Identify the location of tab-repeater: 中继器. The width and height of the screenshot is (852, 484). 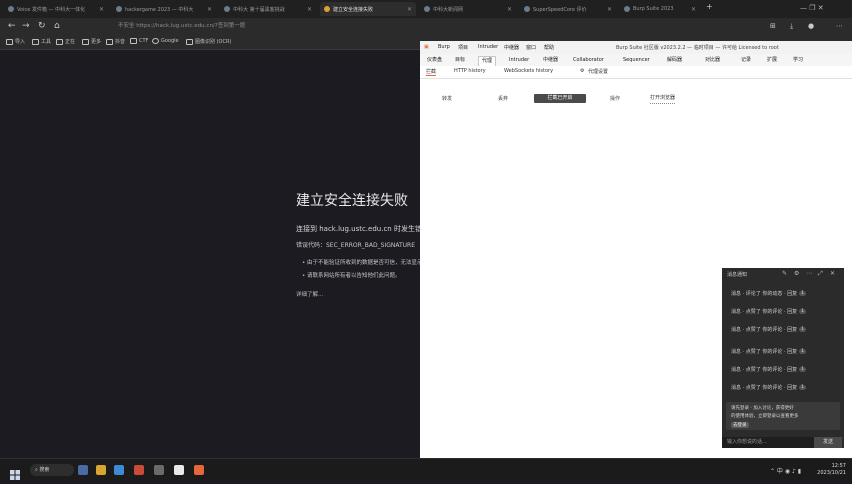
(550, 60).